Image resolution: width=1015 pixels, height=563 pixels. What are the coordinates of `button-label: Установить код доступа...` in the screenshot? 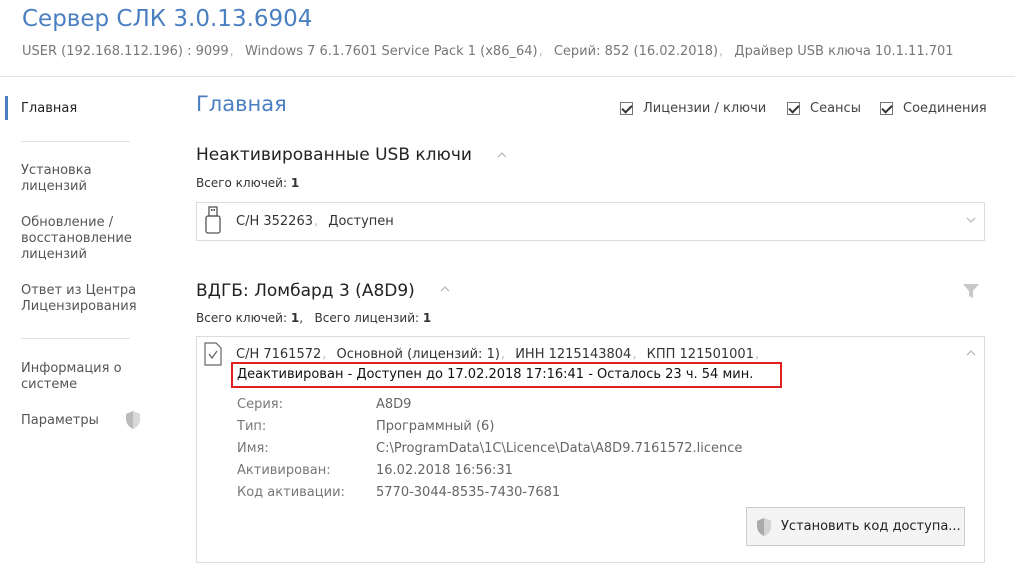 It's located at (871, 526).